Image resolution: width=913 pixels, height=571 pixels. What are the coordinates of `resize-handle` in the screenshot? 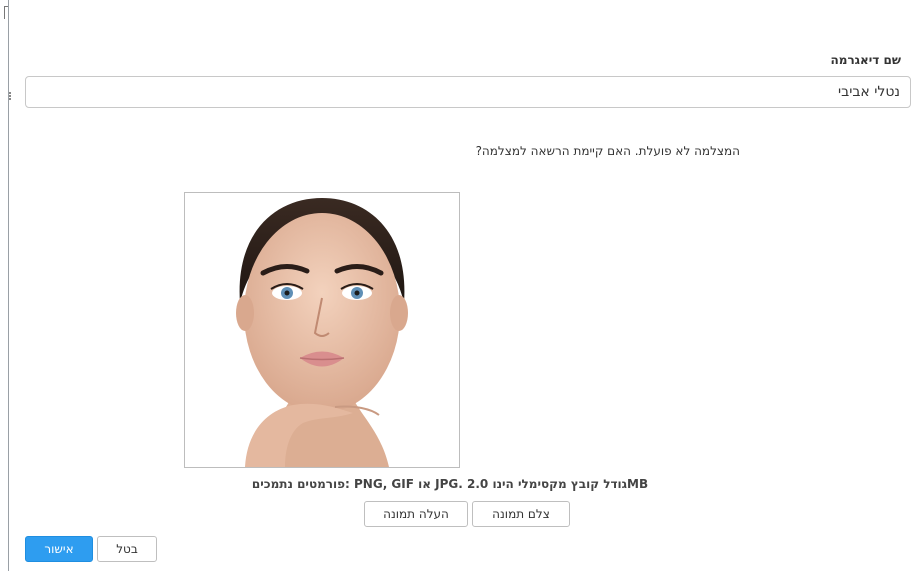 It's located at (8, 96).